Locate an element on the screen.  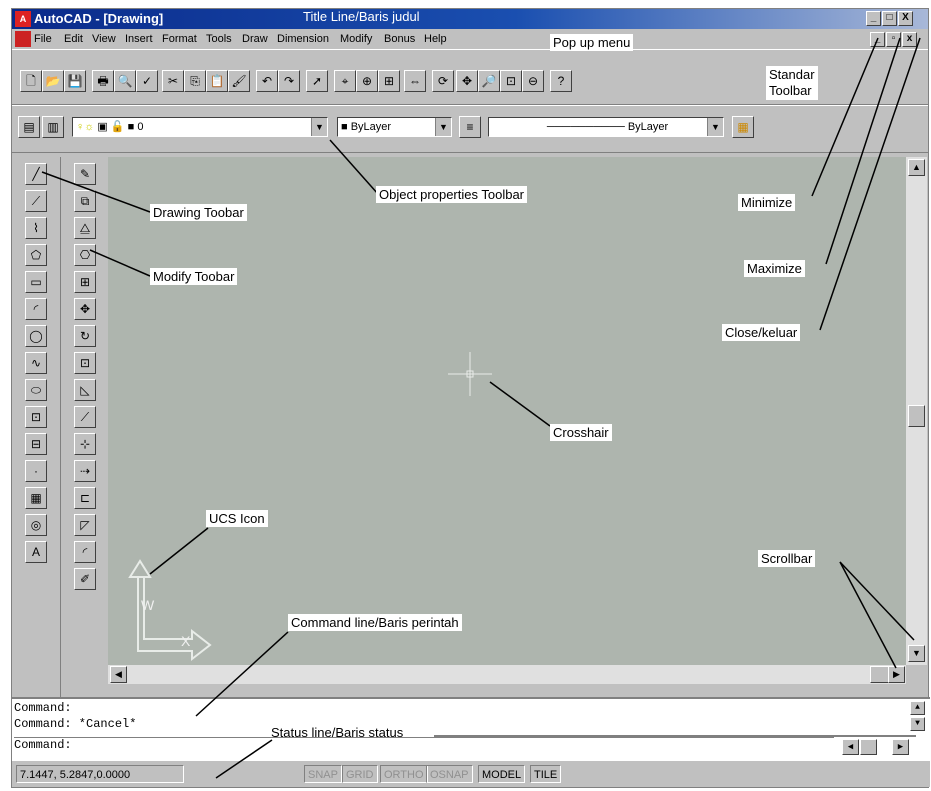
linetype-manager-icon: ≡ is located at coordinates (470, 127).